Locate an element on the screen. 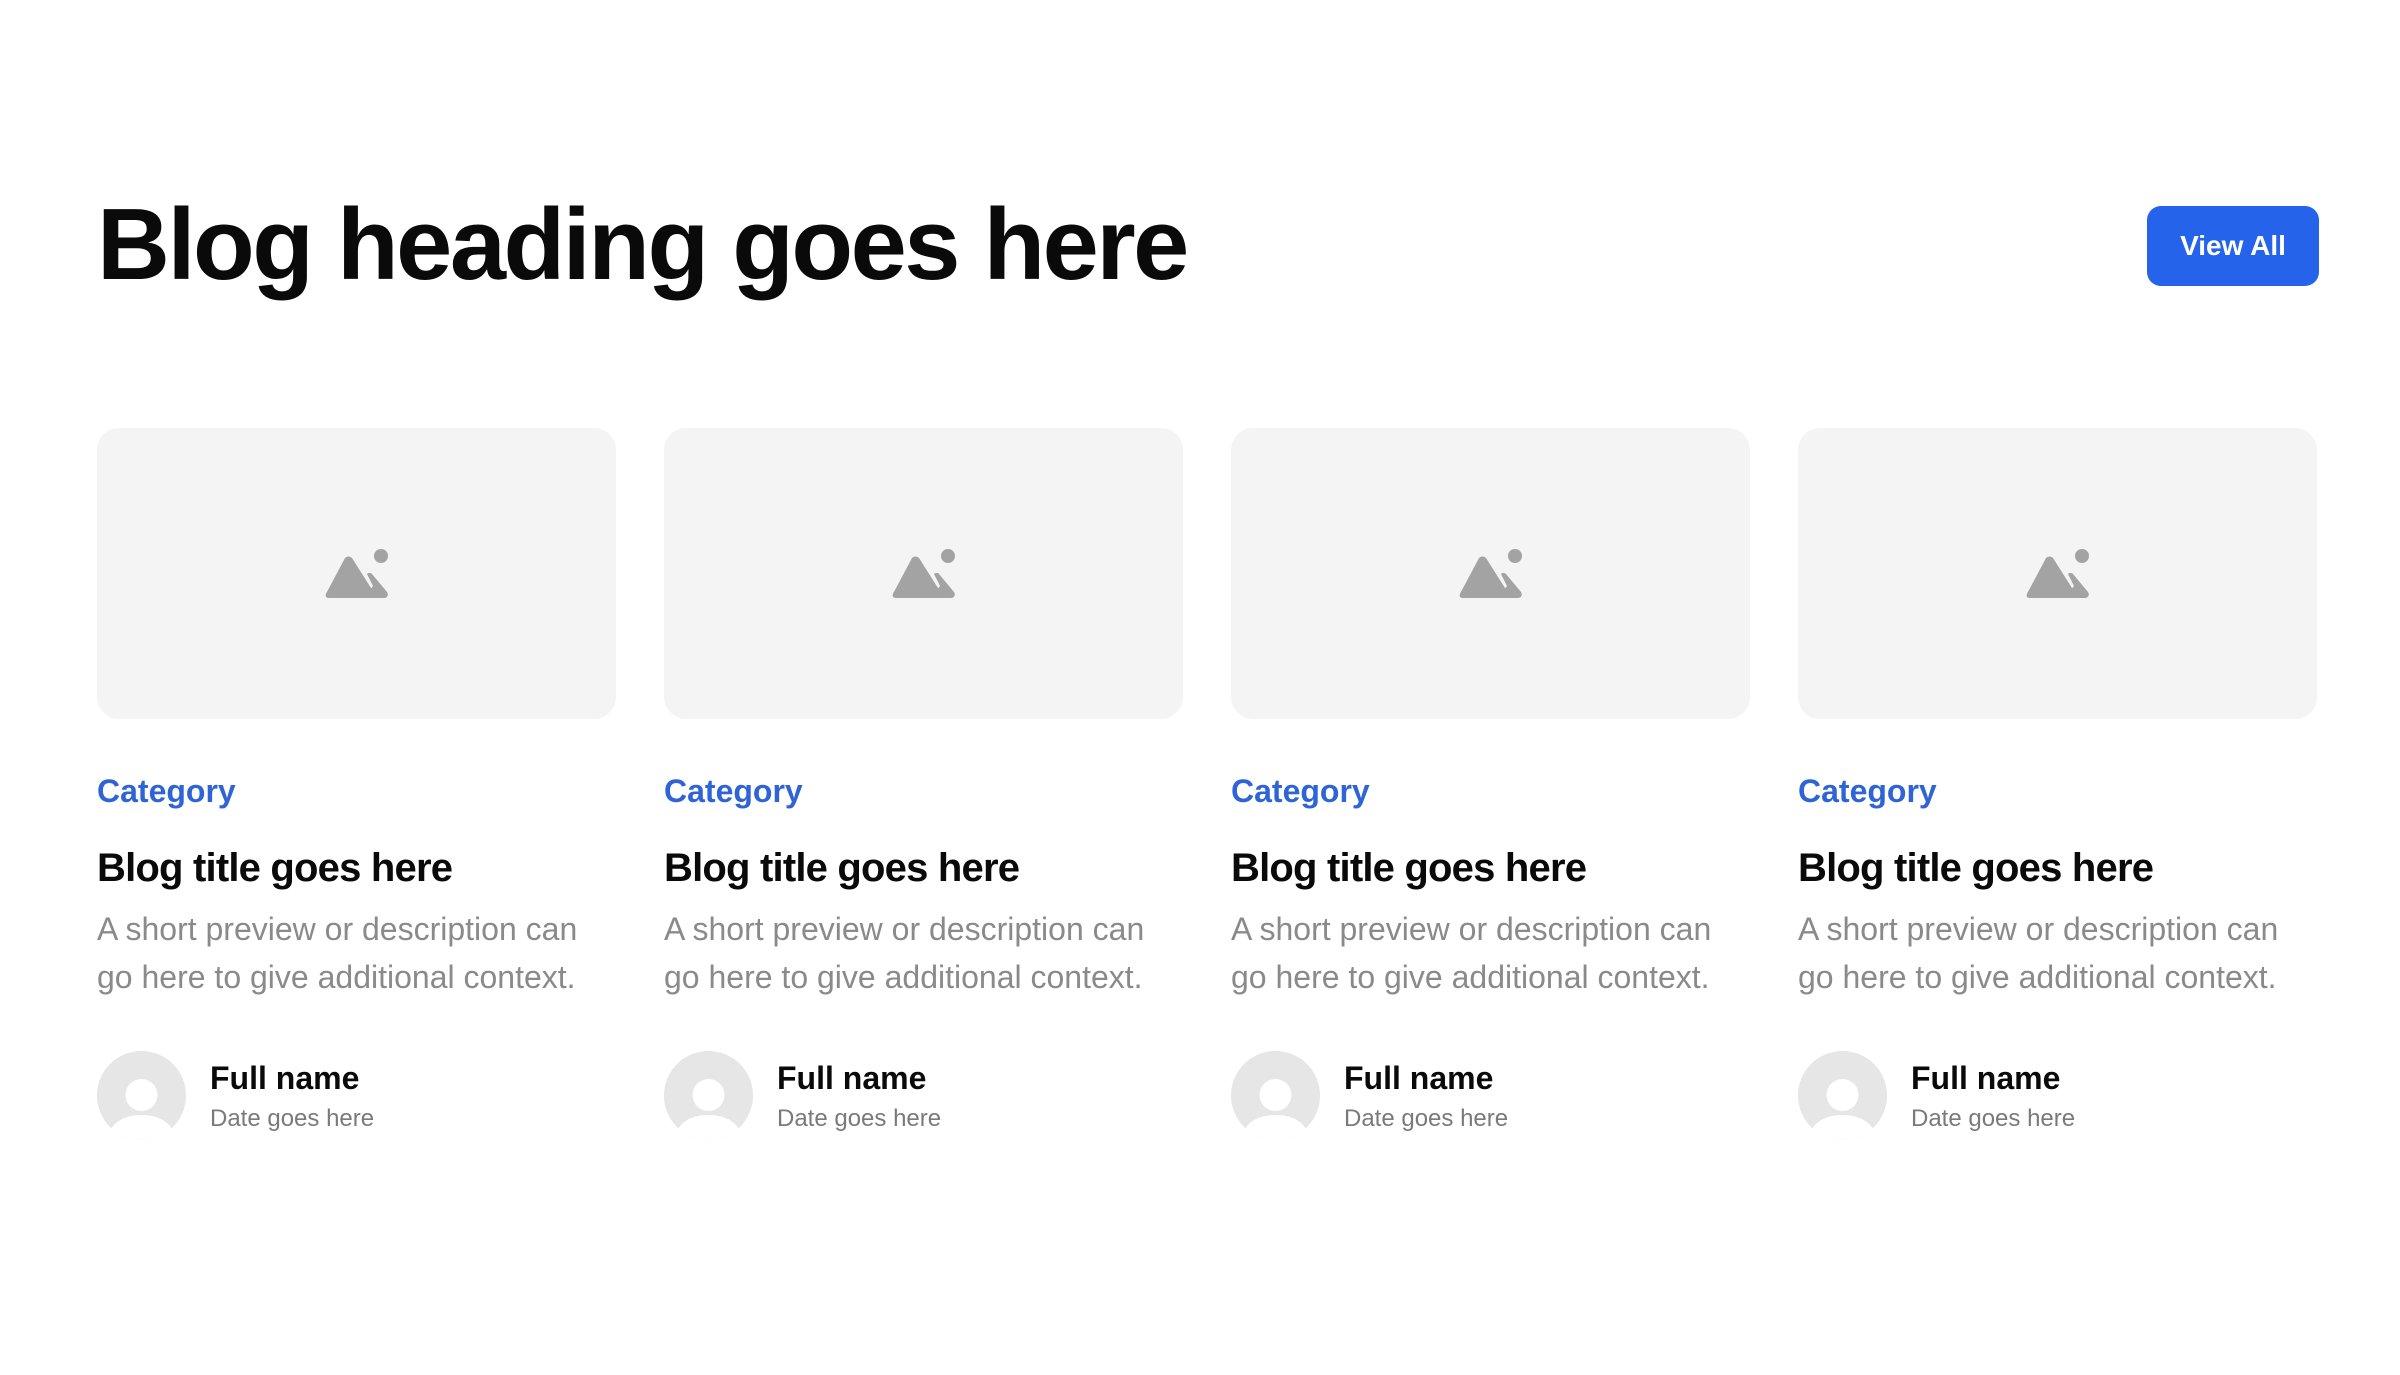 Image resolution: width=2400 pixels, height=1375 pixels. view-all-button: View All is located at coordinates (2233, 246).